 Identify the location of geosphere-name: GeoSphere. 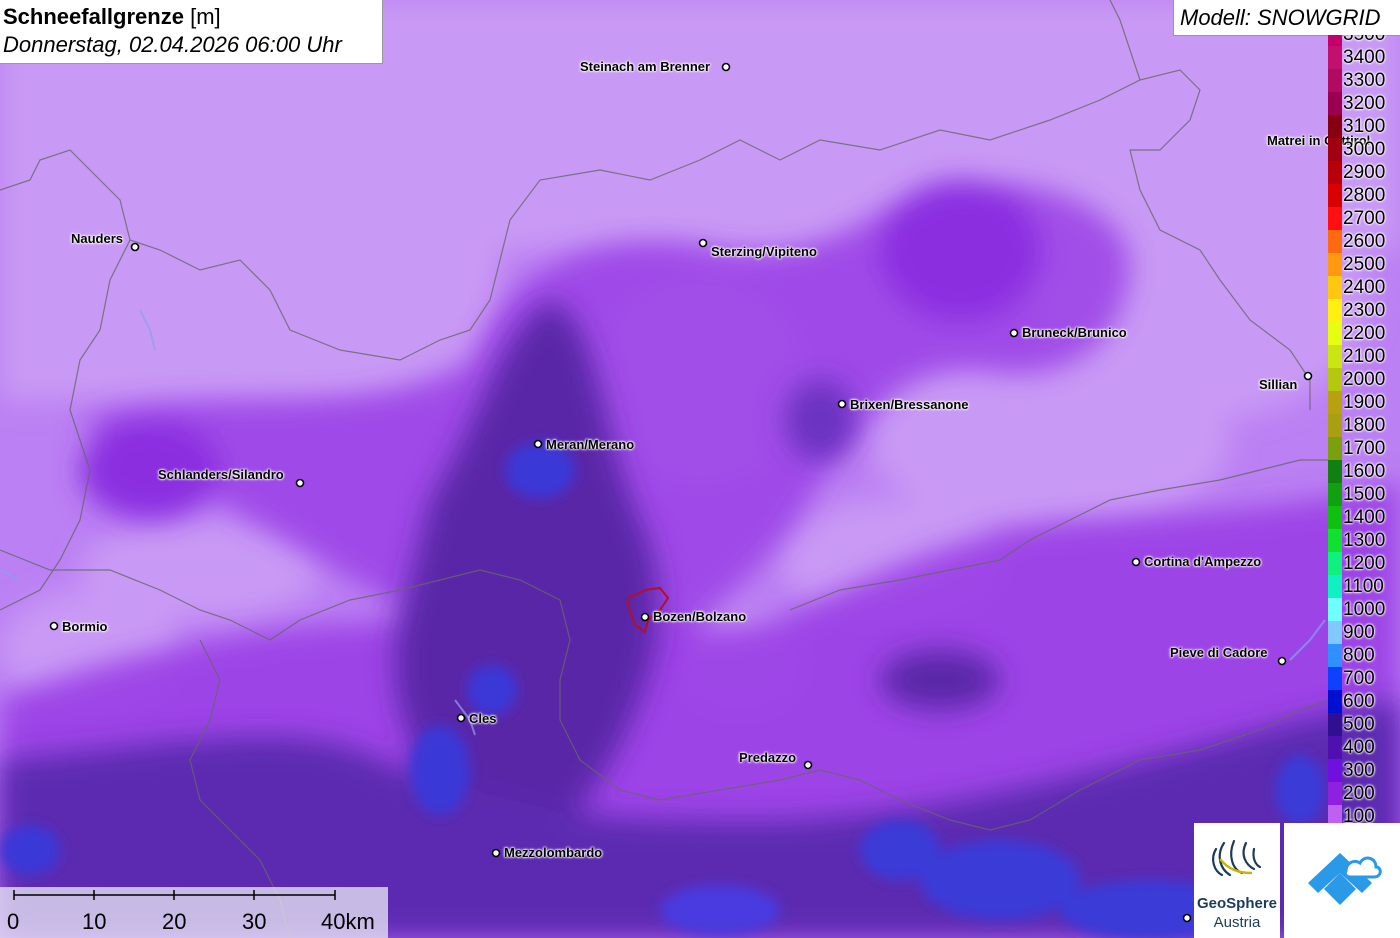
(1237, 903).